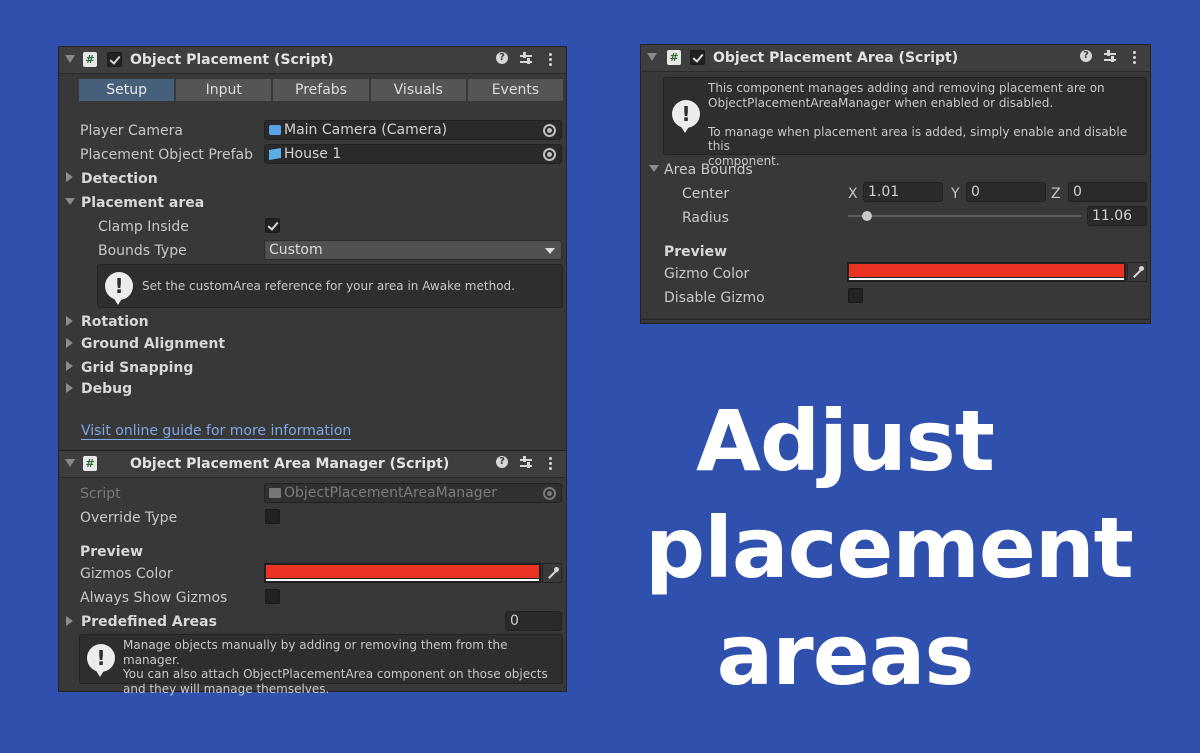 The height and width of the screenshot is (753, 1200). I want to click on disable-gizmo-checkbox, so click(855, 295).